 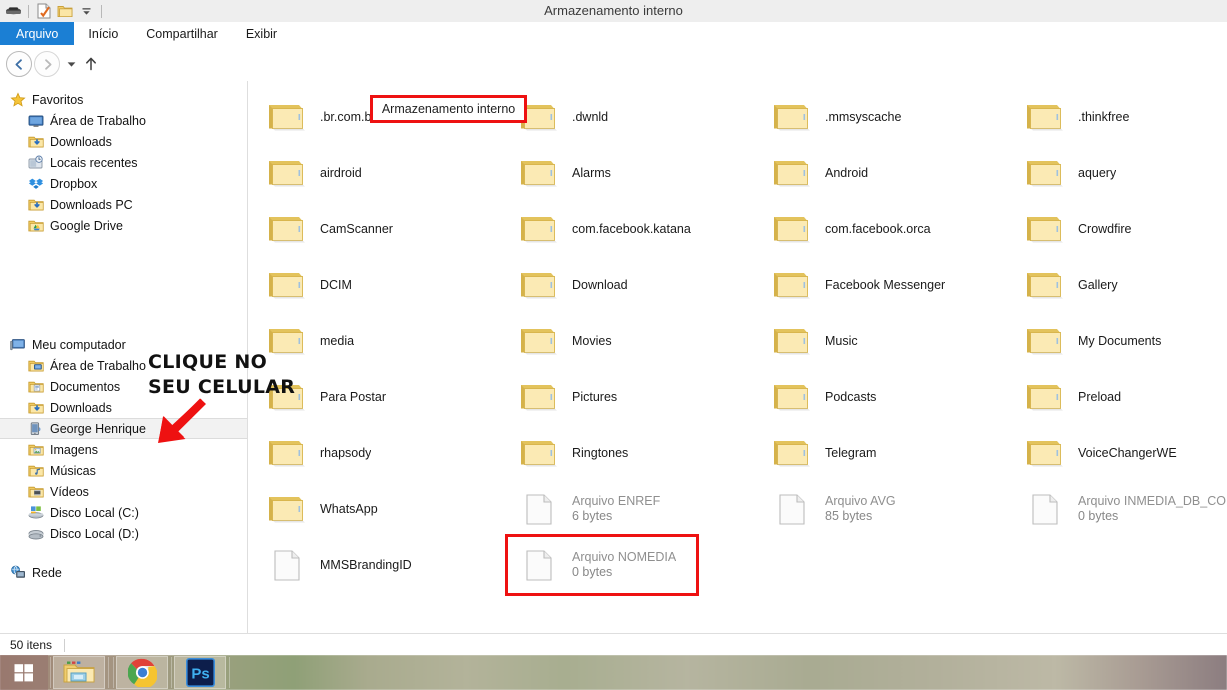 What do you see at coordinates (123, 99) in the screenshot?
I see `sidebar-group-favoritos: Favoritos` at bounding box center [123, 99].